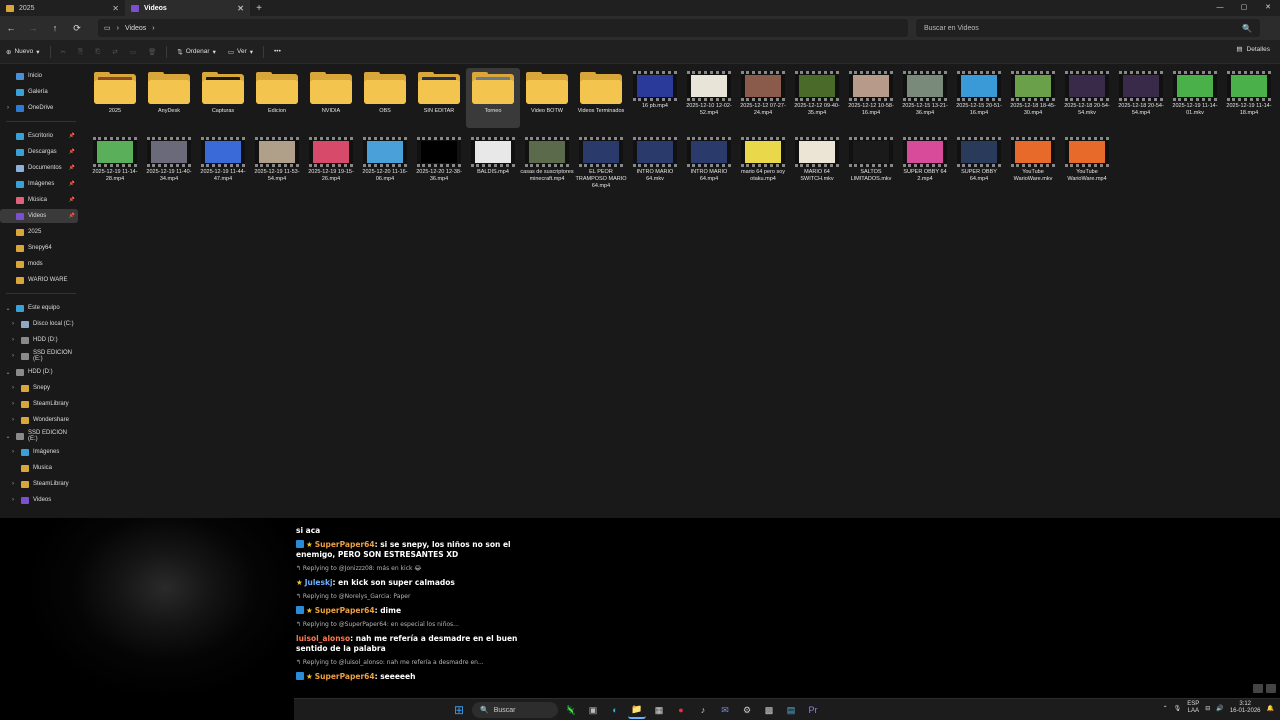 The height and width of the screenshot is (720, 1280). I want to click on folder-item: Capturas, so click(223, 91).